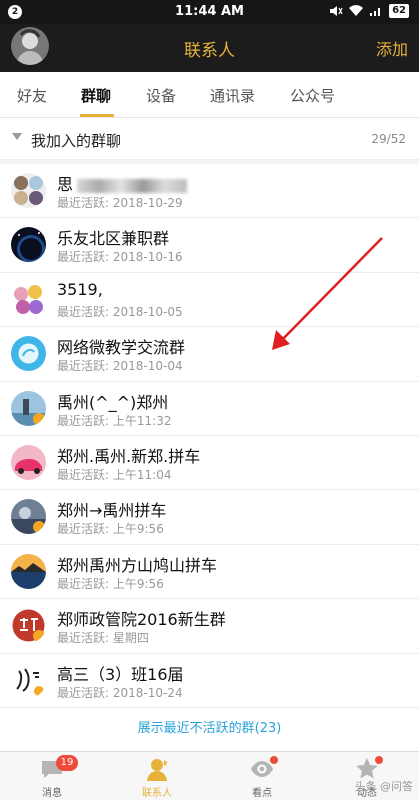  I want to click on watermark-text: 头条 @问答, so click(384, 786).